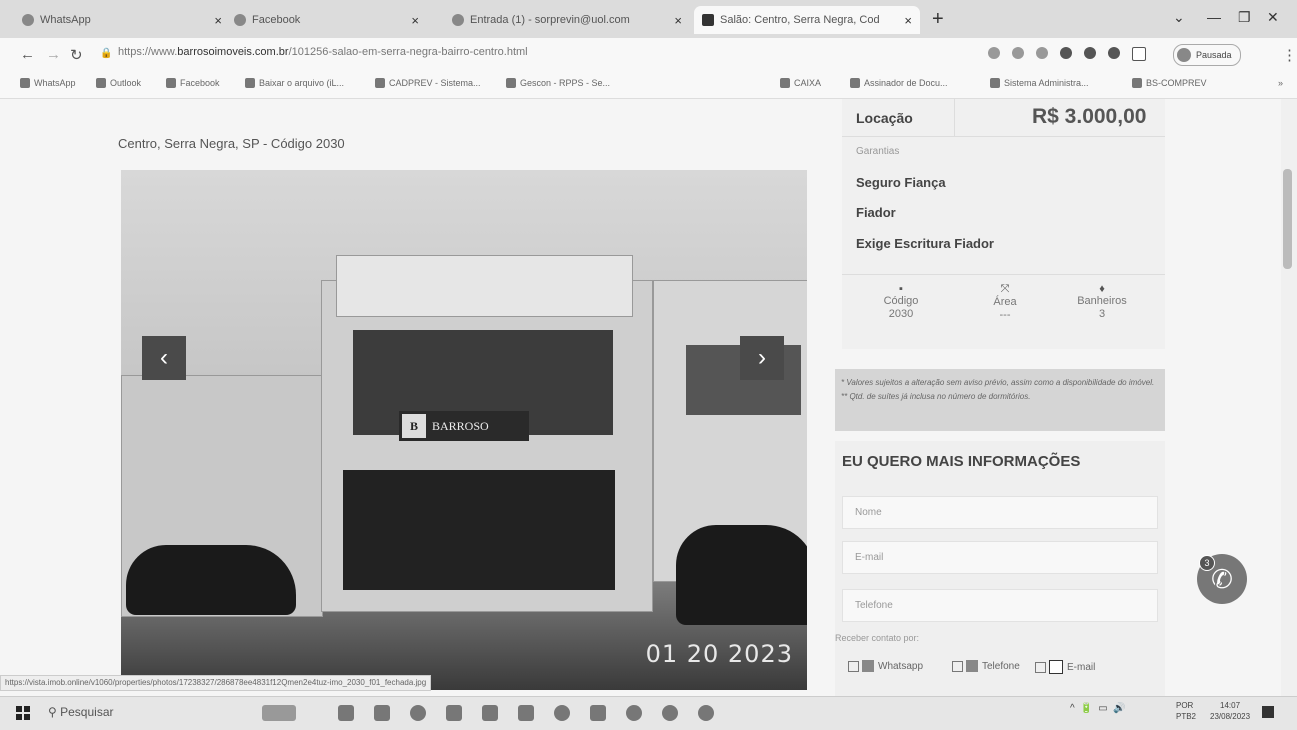 The width and height of the screenshot is (1297, 730). I want to click on phone-field: Telefone, so click(1000, 605).